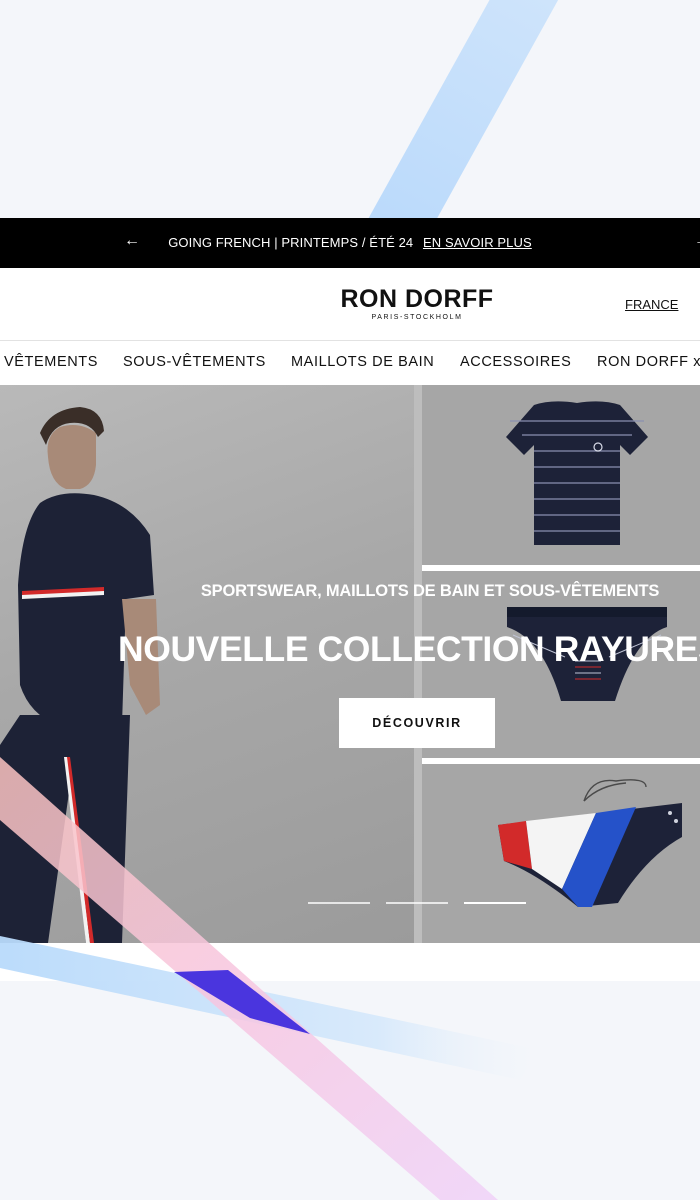 This screenshot has height=1200, width=700. Describe the element at coordinates (417, 317) in the screenshot. I see `logo-tagline: PARIS-STOCKHOLM` at that location.